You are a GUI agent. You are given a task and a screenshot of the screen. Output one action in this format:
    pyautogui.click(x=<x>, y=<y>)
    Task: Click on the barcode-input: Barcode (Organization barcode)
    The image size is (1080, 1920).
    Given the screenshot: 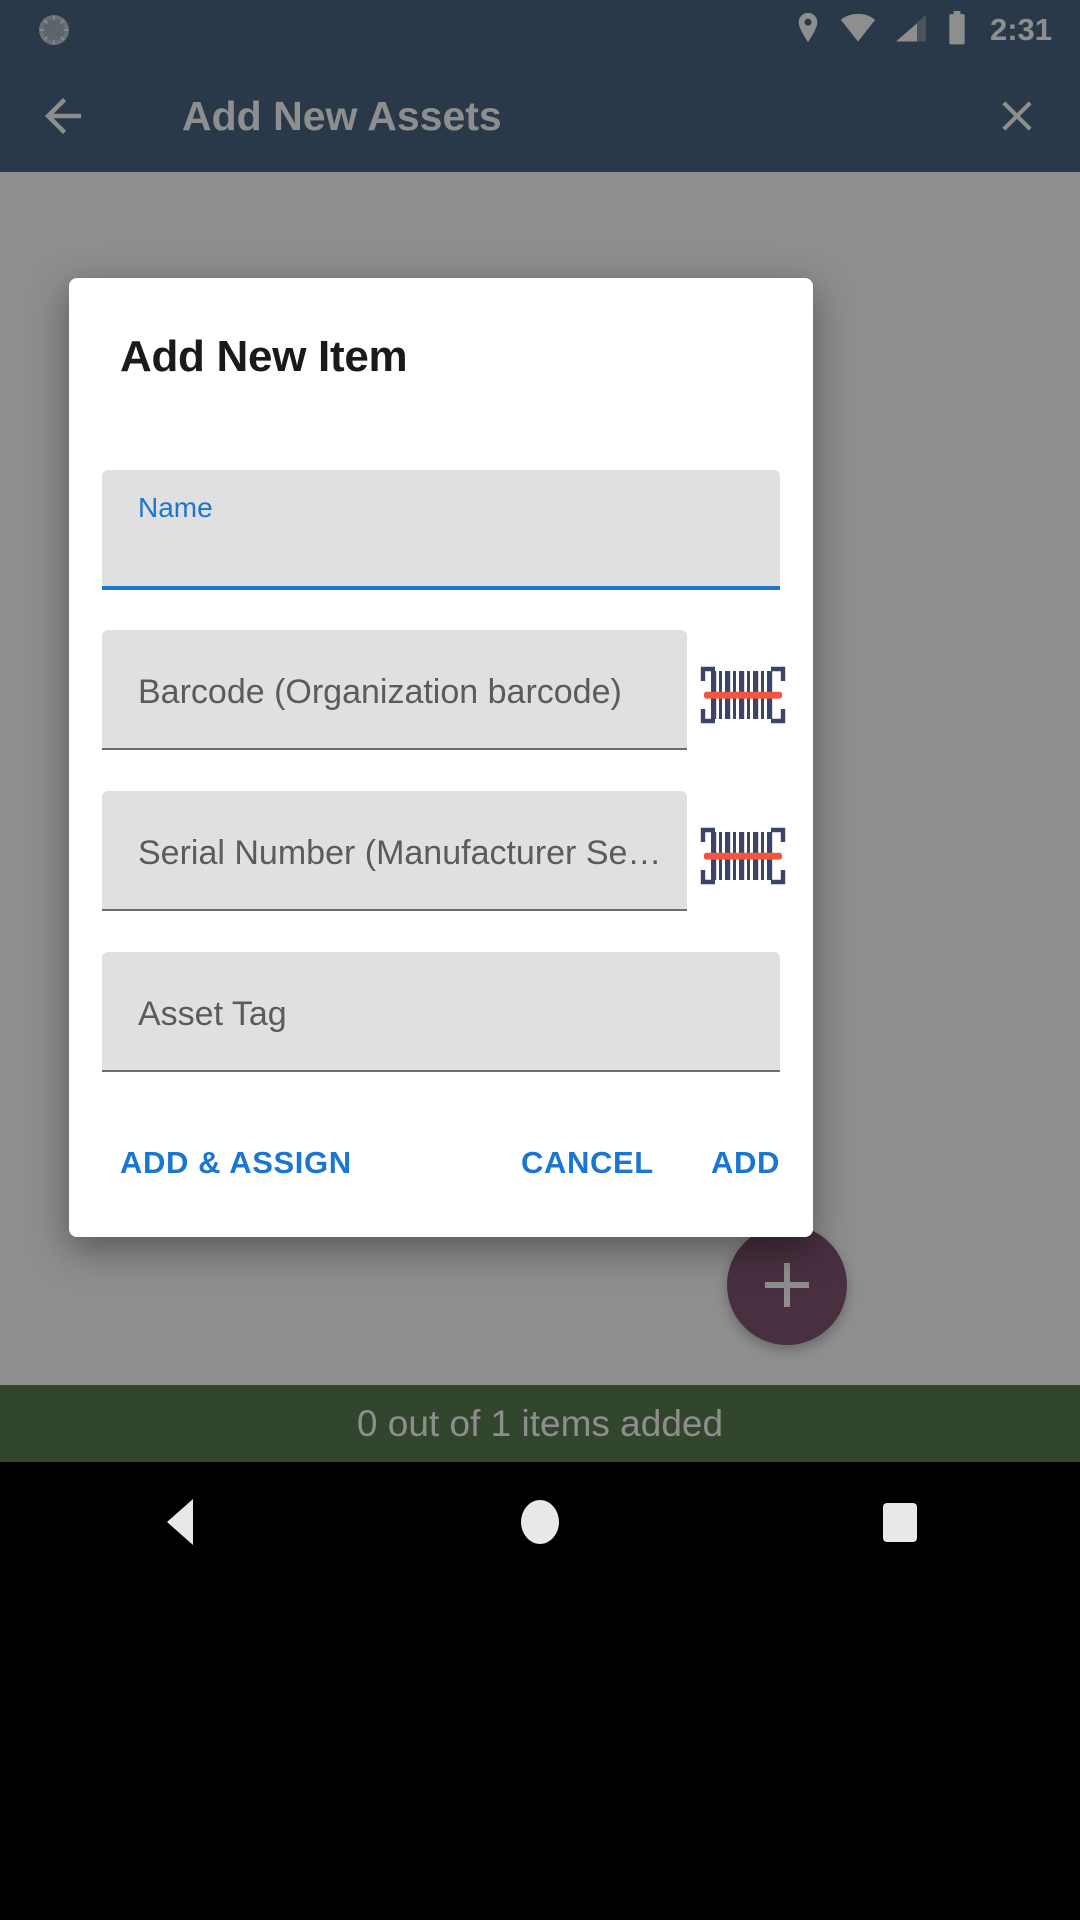 What is the action you would take?
    pyautogui.click(x=394, y=690)
    